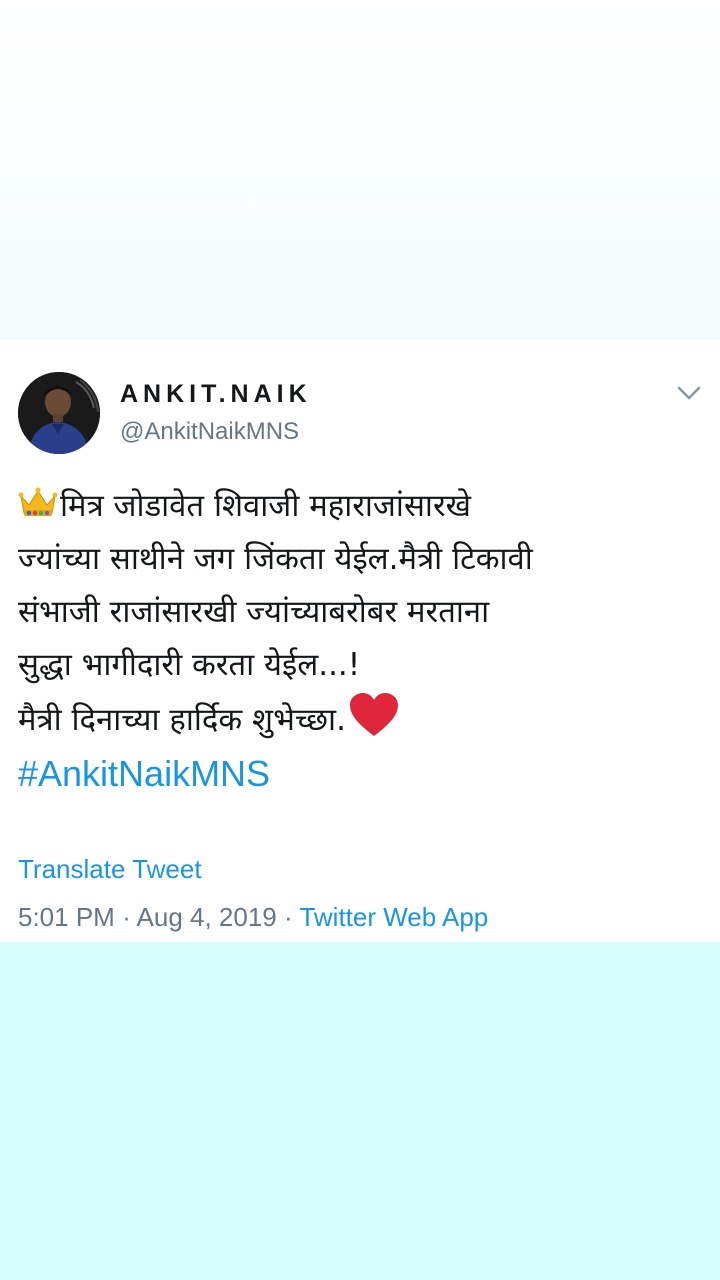  I want to click on tweet-line: संभाजी राजांसारखी ज्यांच्याबरोबर मरताना, so click(254, 612).